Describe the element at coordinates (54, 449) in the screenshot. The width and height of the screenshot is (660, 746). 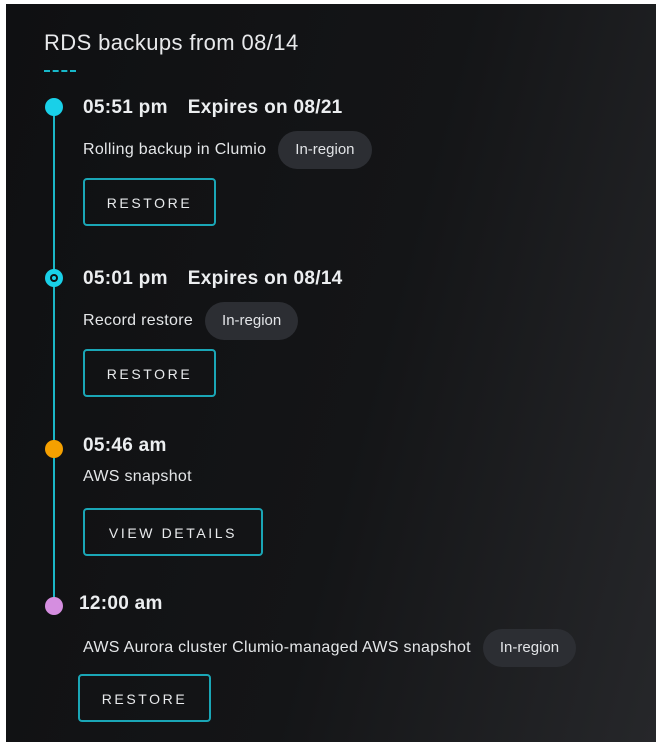
I see `timeline-dot-orange-icon` at that location.